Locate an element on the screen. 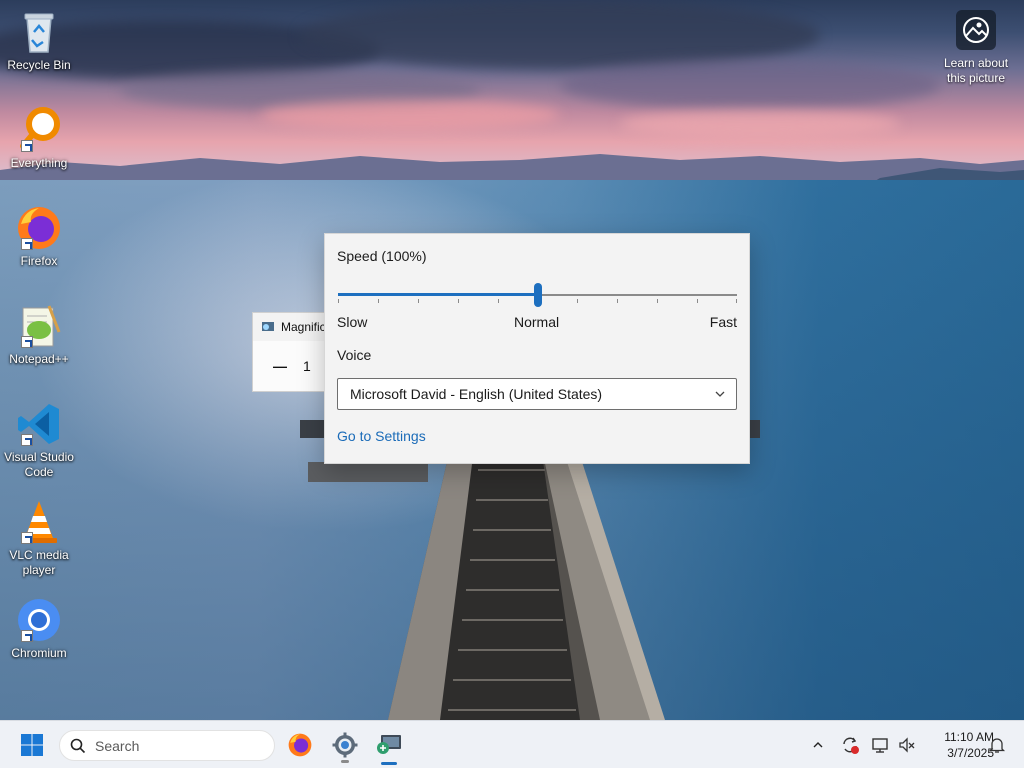 The width and height of the screenshot is (1024, 768). sync-icon is located at coordinates (851, 745).